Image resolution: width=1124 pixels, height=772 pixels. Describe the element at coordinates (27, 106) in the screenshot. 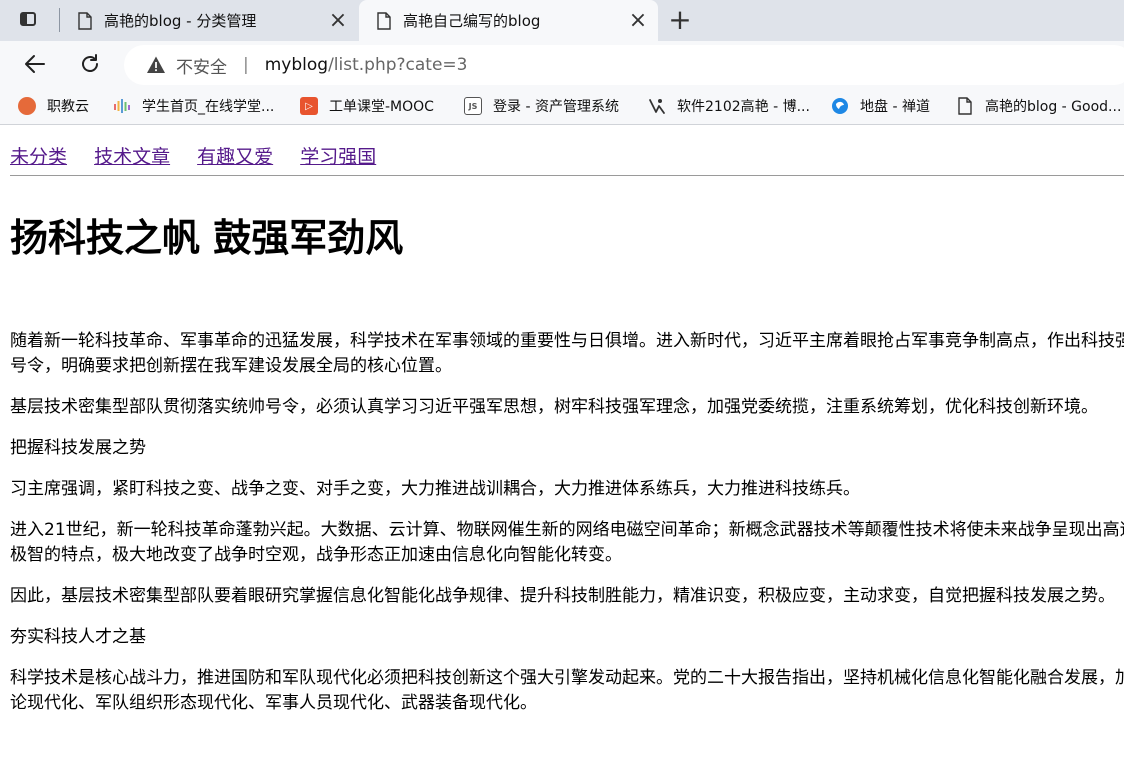

I see `zhijiaoyun-icon` at that location.